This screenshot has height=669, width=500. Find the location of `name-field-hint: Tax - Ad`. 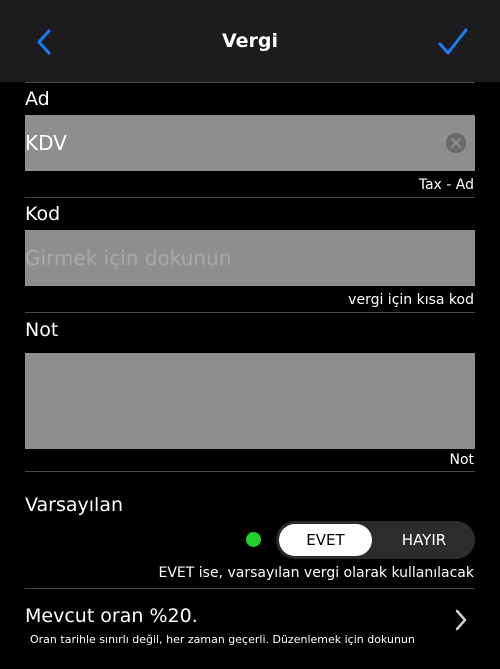

name-field-hint: Tax - Ad is located at coordinates (446, 185).